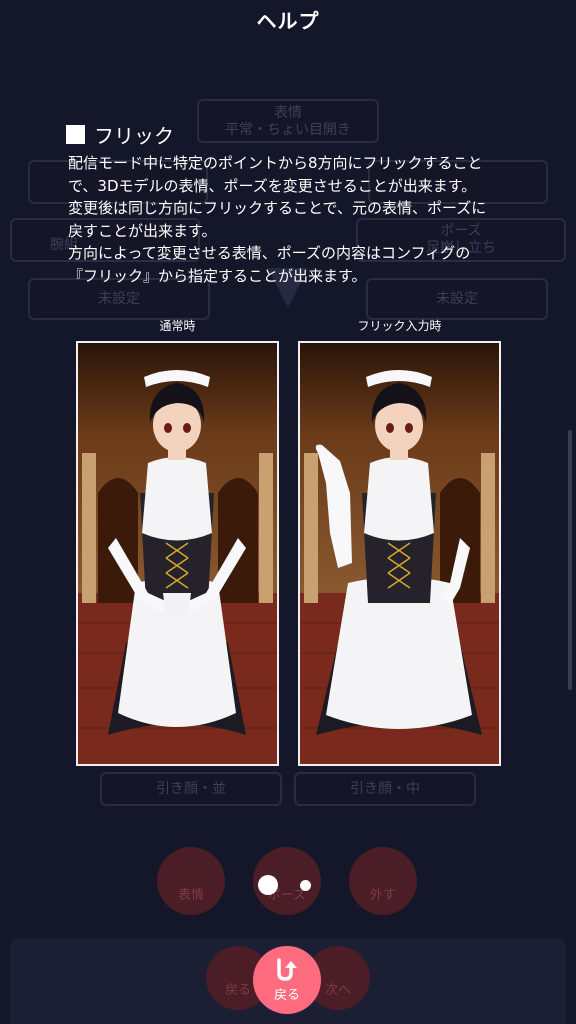 The width and height of the screenshot is (576, 1024). I want to click on bg-top-expression-value: 平常・ちょい目開き, so click(288, 130).